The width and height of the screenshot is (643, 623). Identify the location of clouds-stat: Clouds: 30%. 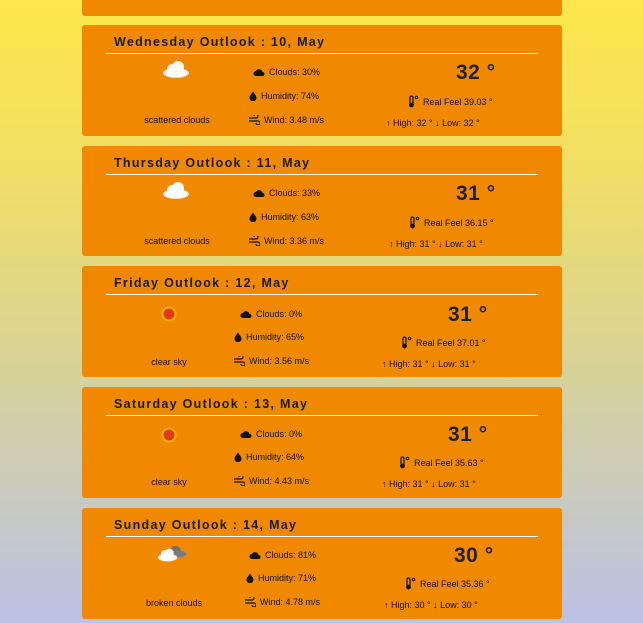
(286, 72).